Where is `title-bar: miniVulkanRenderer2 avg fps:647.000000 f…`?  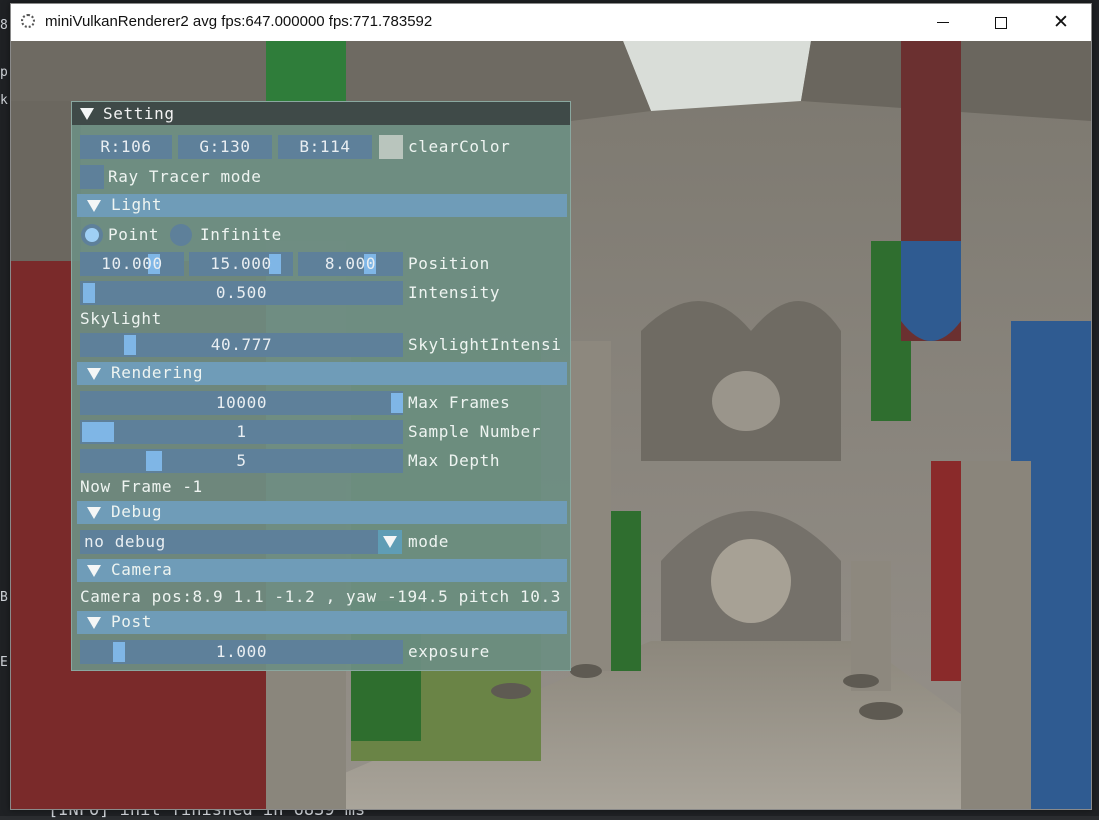 title-bar: miniVulkanRenderer2 avg fps:647.000000 f… is located at coordinates (551, 22).